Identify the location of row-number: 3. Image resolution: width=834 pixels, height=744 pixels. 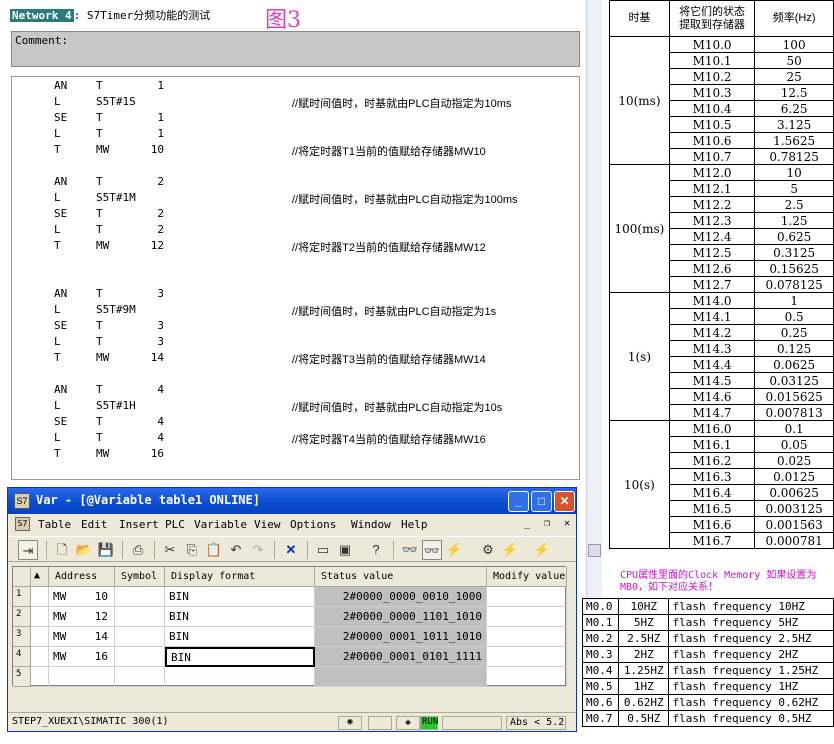
(22, 637).